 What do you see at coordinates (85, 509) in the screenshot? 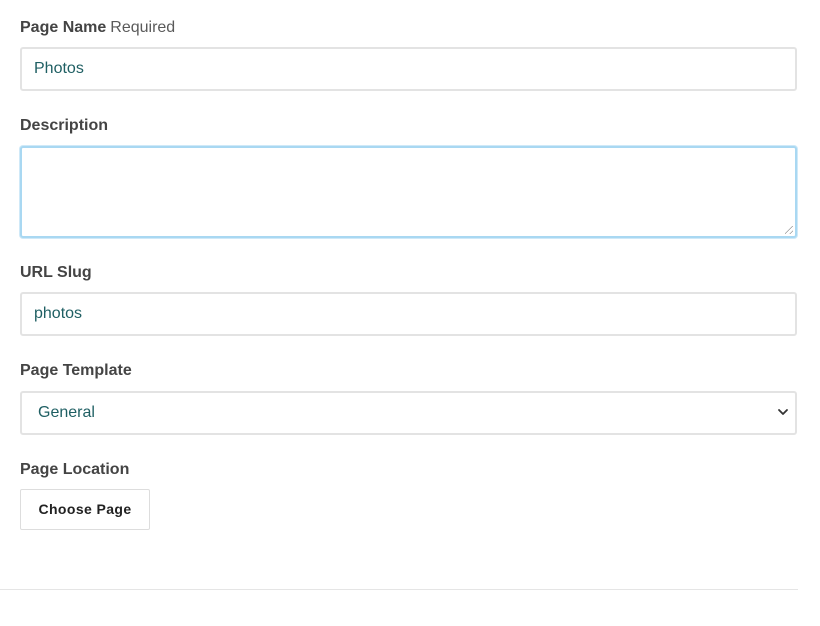
I see `choose-page-button: Choose Page` at bounding box center [85, 509].